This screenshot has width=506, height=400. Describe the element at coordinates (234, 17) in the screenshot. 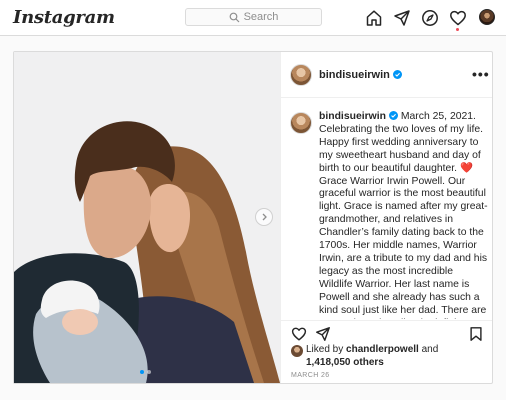

I see `search-icon` at that location.